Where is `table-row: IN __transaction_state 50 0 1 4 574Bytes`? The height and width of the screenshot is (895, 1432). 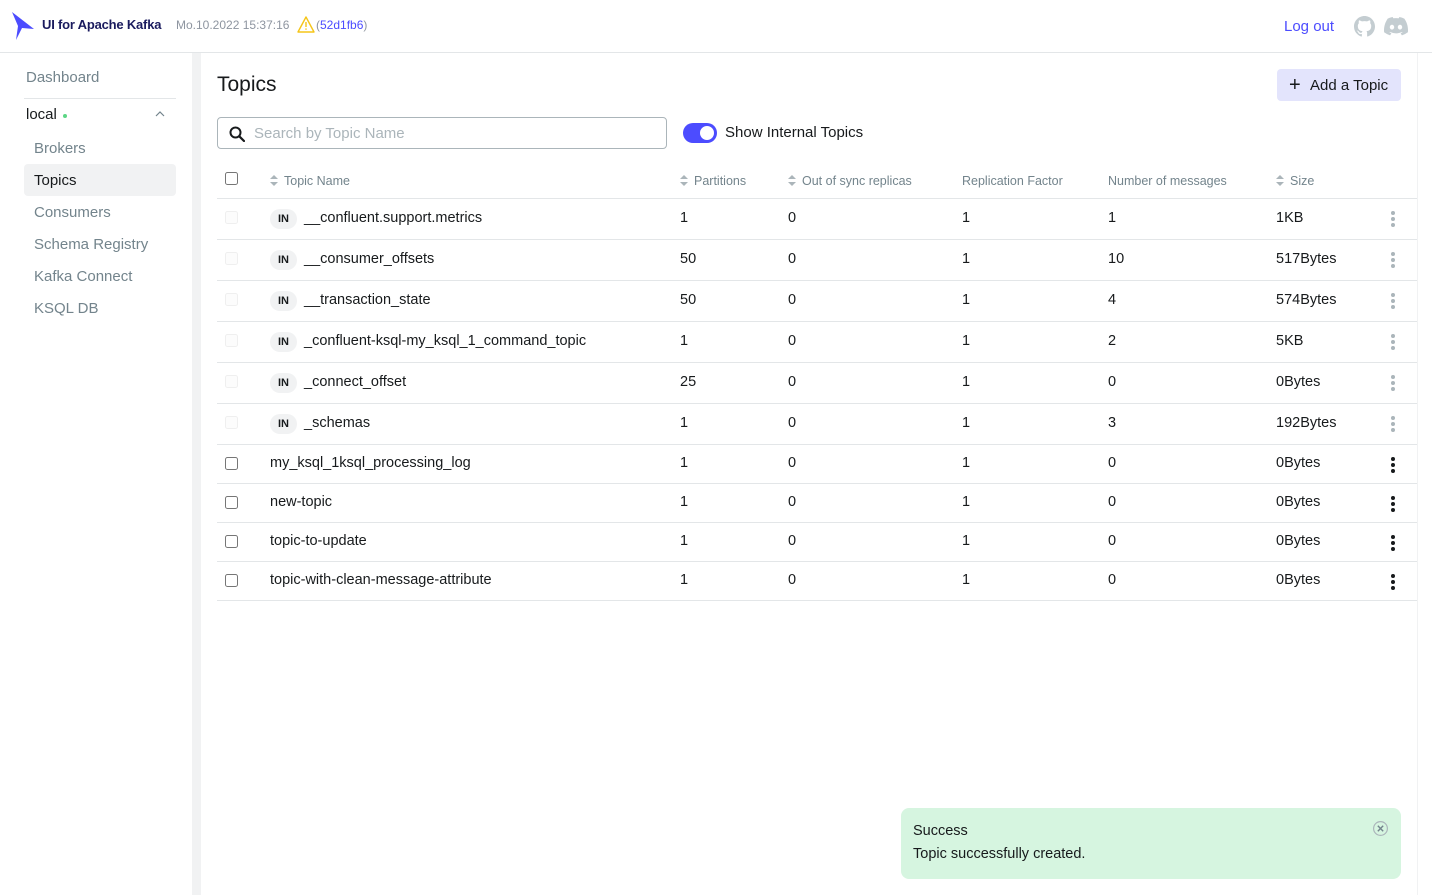
table-row: IN __transaction_state 50 0 1 4 574Bytes is located at coordinates (817, 301).